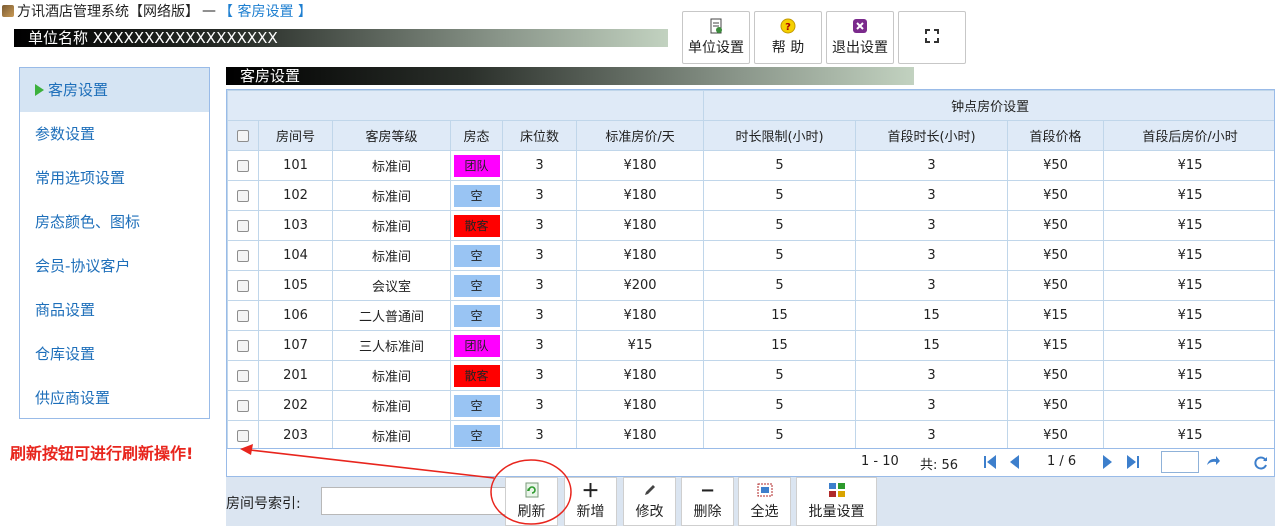 The width and height of the screenshot is (1279, 526). I want to click on table-row: 107 三人标准间 团队 3 ¥15 15 15 ¥15 ¥15, so click(750, 345).